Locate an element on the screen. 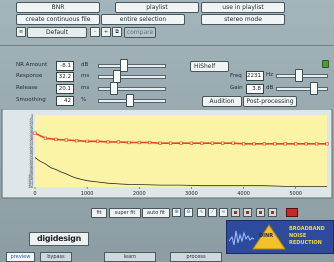 The height and width of the screenshot is (262, 334). audition-button: Audition is located at coordinates (222, 101).